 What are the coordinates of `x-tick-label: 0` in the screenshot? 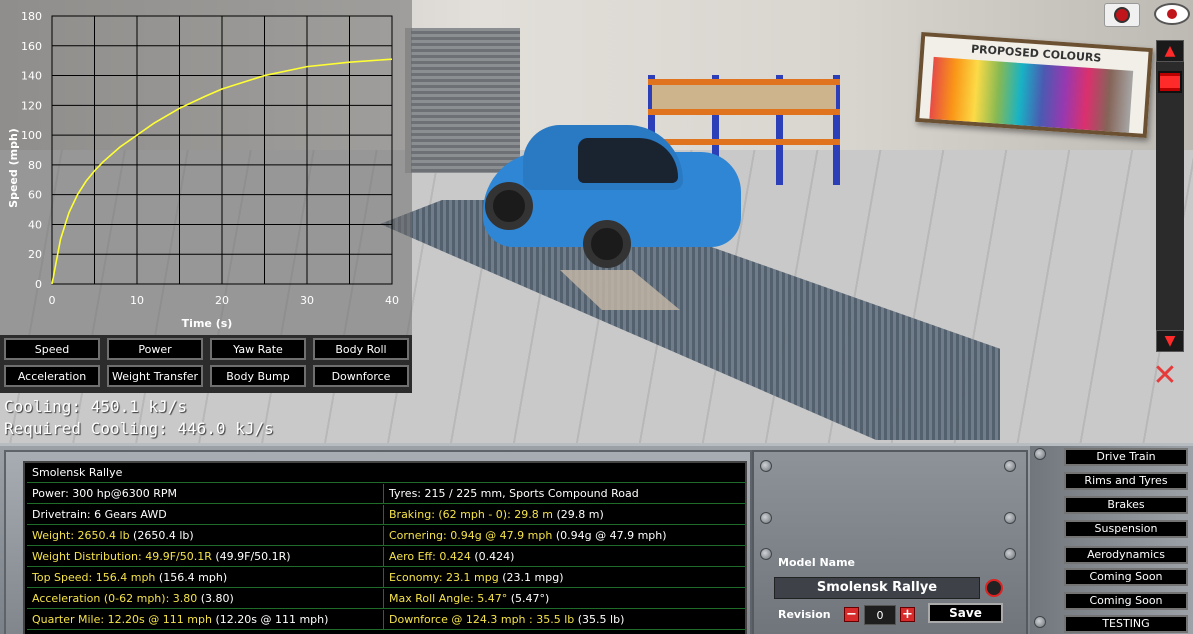 It's located at (52, 300).